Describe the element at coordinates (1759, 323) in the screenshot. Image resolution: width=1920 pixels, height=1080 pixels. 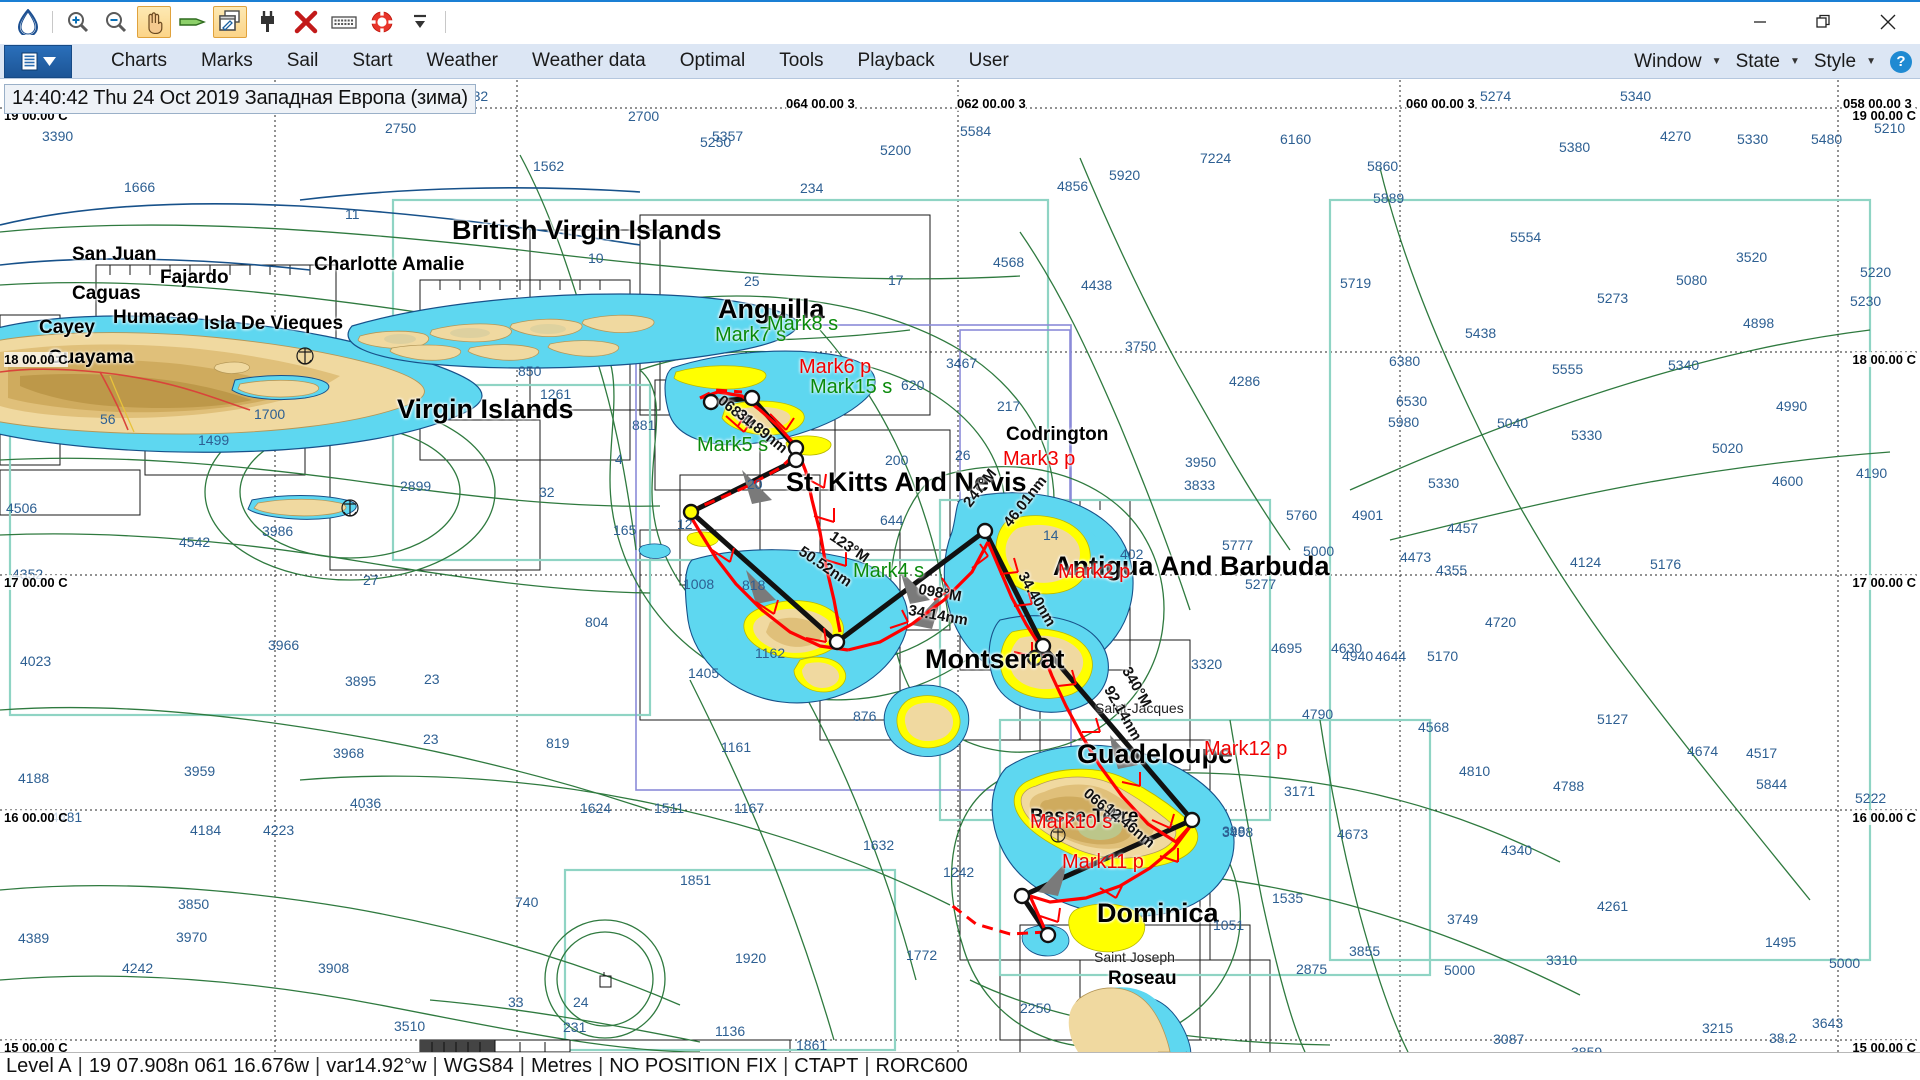
I see `depth-sounding: 4898` at that location.